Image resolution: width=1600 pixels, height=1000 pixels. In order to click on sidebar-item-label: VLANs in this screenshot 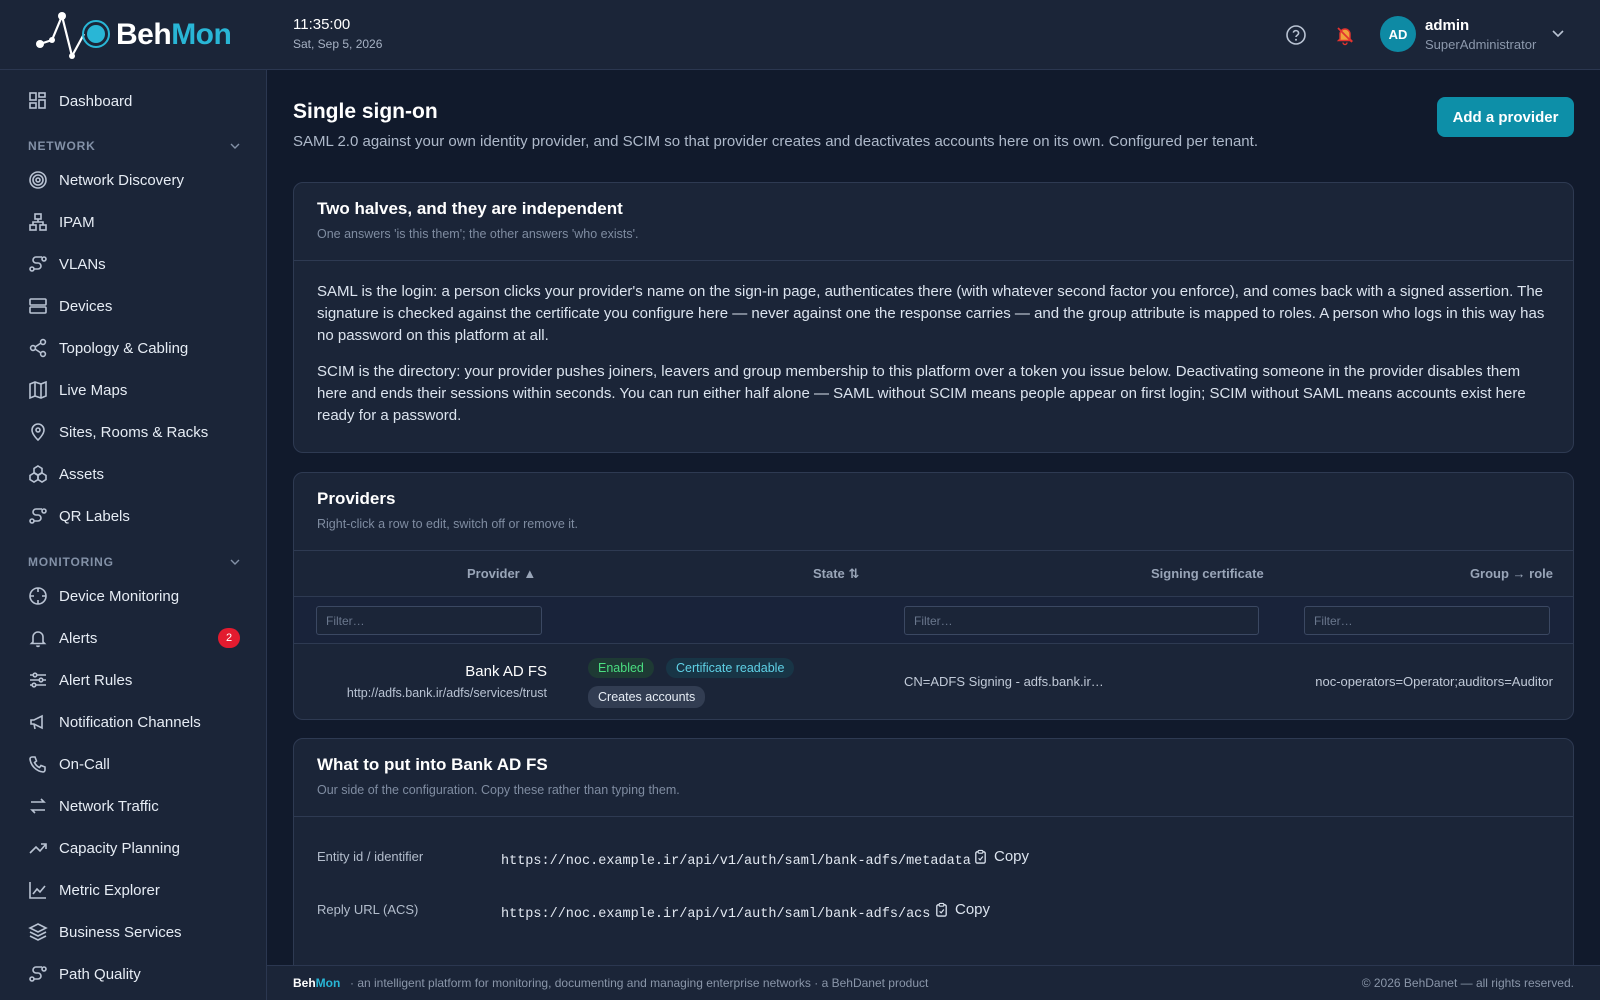, I will do `click(82, 264)`.